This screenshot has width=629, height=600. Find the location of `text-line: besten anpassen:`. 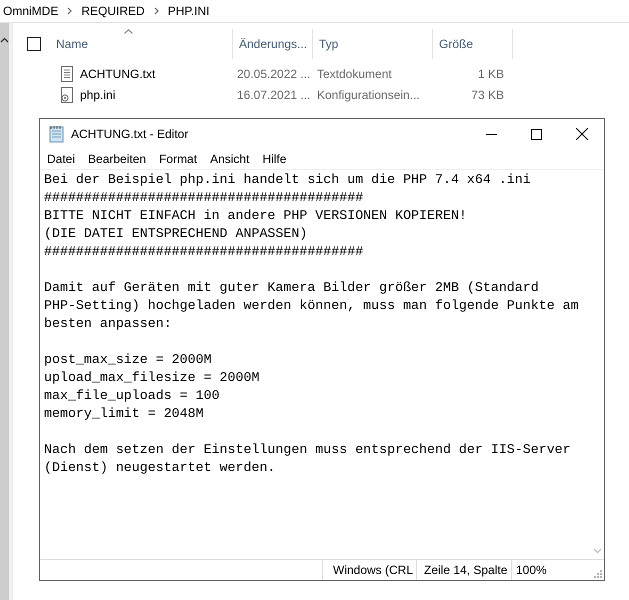

text-line: besten anpassen: is located at coordinates (108, 324).